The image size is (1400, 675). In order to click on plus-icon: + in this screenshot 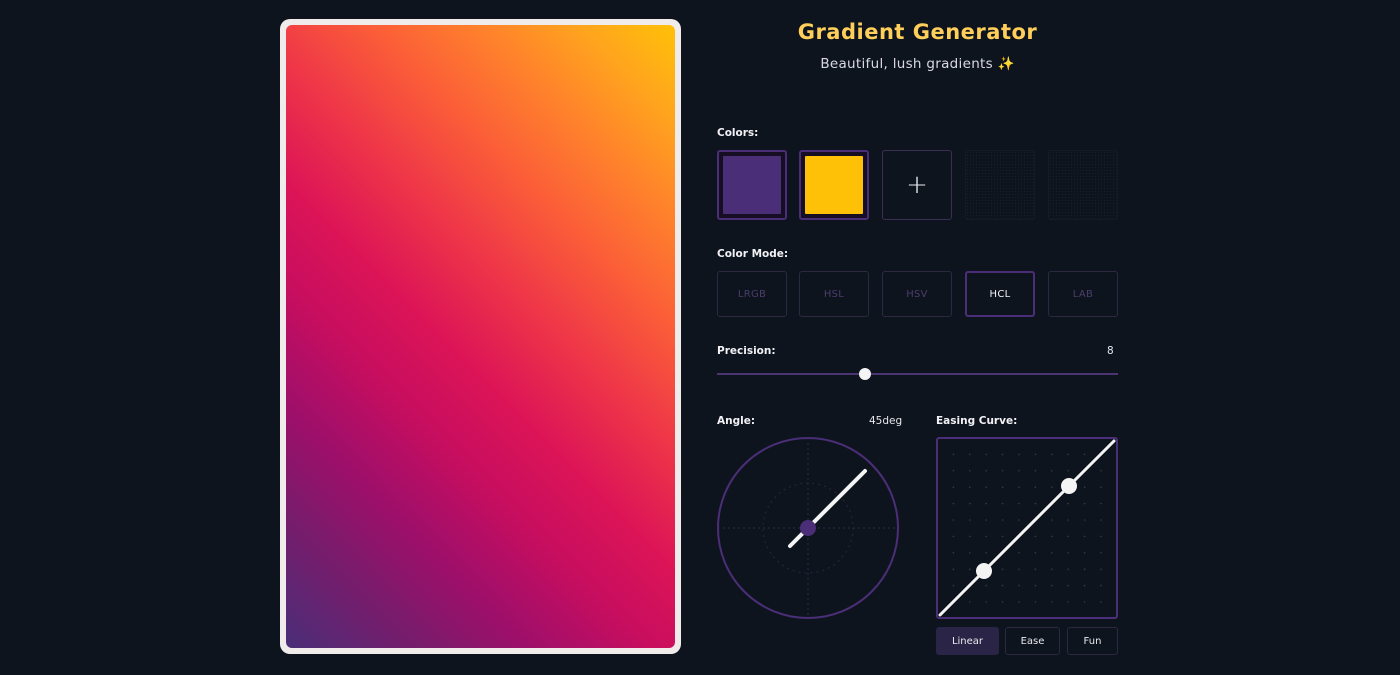, I will do `click(917, 185)`.